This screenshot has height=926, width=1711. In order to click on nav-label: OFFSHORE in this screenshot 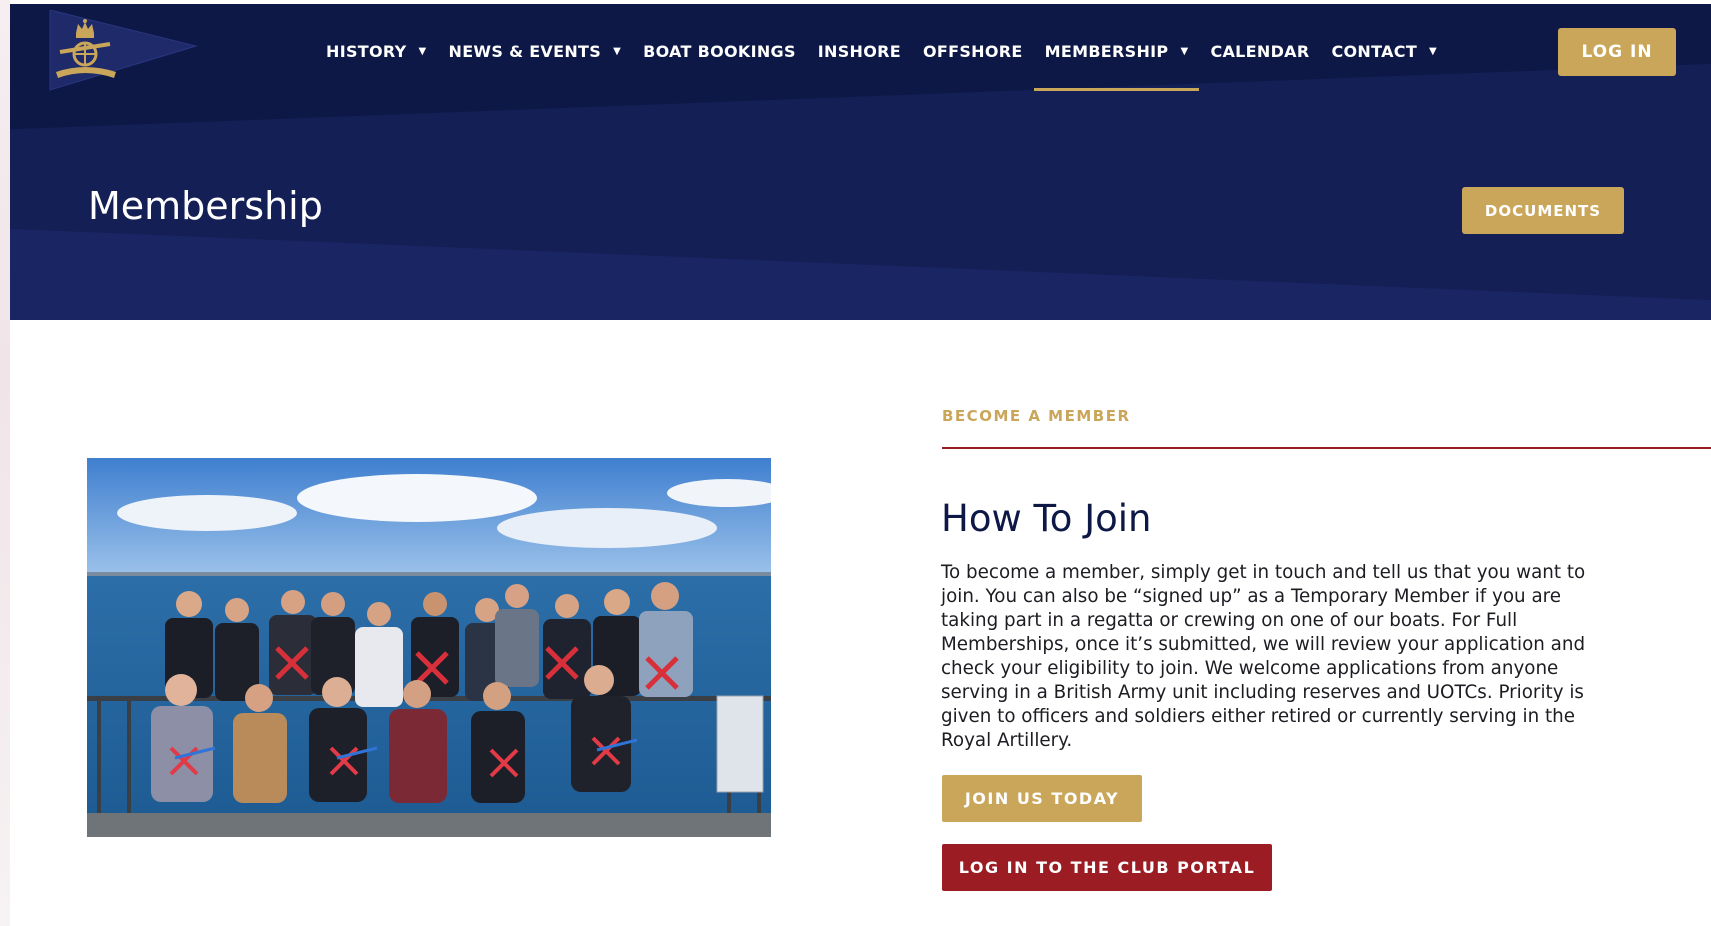, I will do `click(973, 51)`.